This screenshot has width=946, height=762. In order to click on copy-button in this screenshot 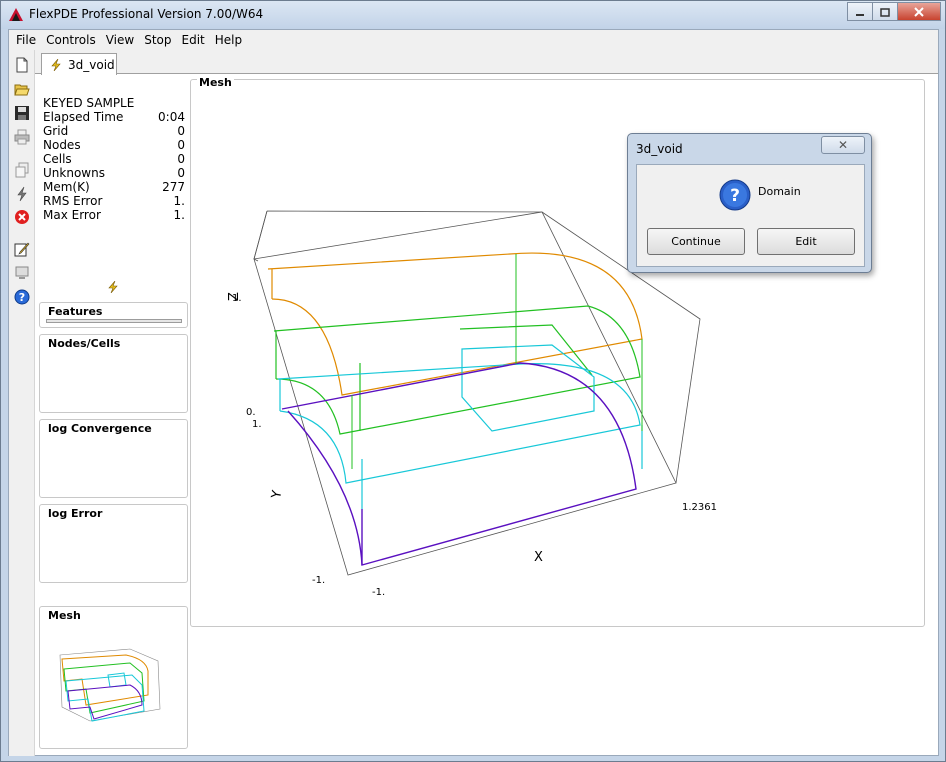, I will do `click(22, 170)`.